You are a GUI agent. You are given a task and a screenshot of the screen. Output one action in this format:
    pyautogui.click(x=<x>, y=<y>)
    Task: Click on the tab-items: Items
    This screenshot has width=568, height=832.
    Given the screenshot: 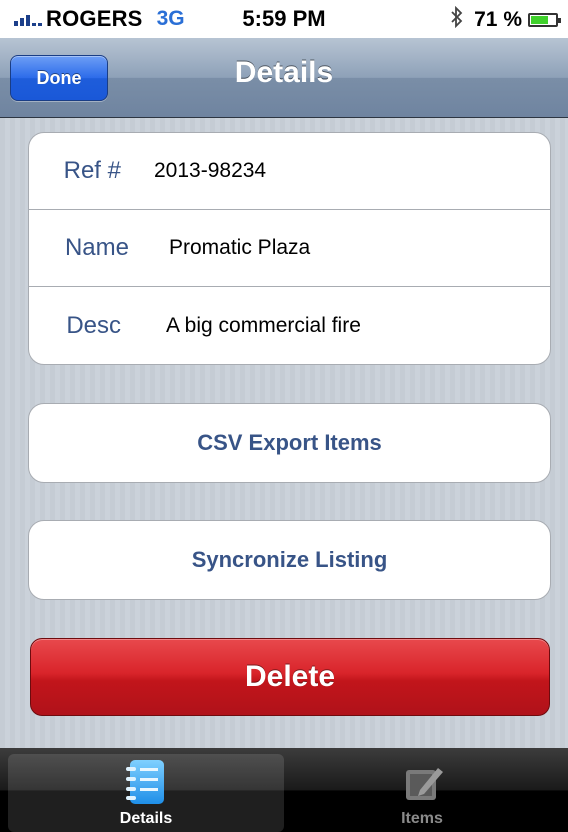 What is the action you would take?
    pyautogui.click(x=422, y=793)
    